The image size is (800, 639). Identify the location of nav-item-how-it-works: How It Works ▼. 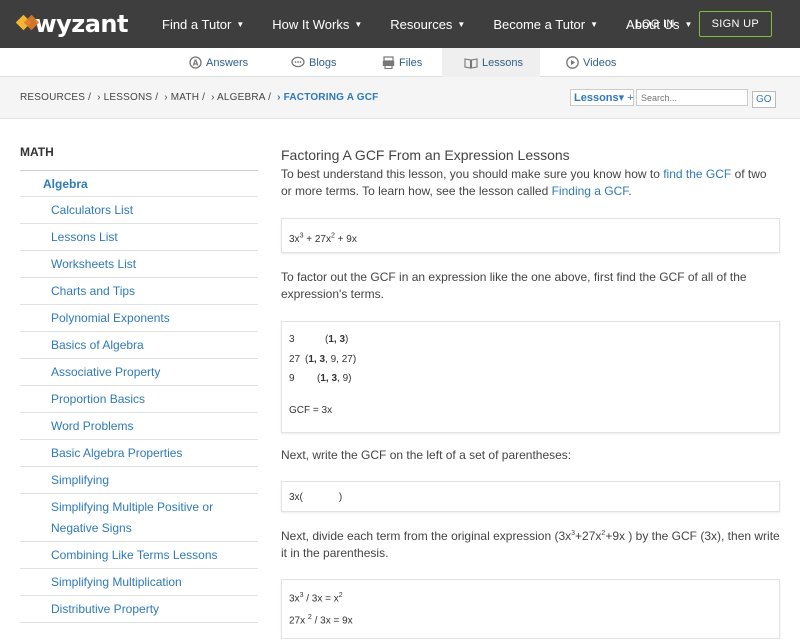
(317, 24).